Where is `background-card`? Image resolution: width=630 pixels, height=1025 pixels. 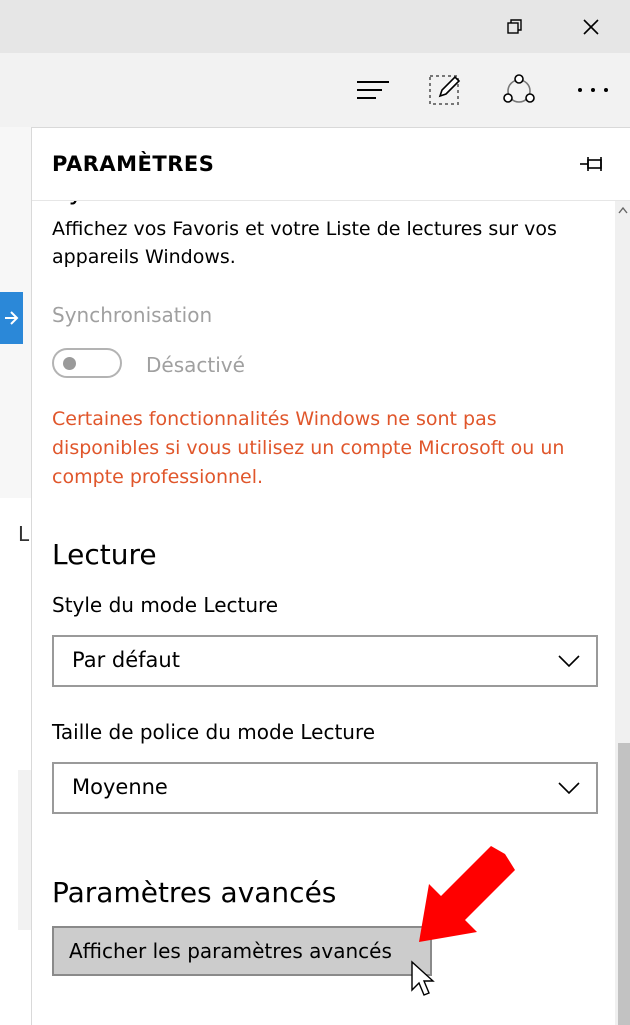 background-card is located at coordinates (25, 850).